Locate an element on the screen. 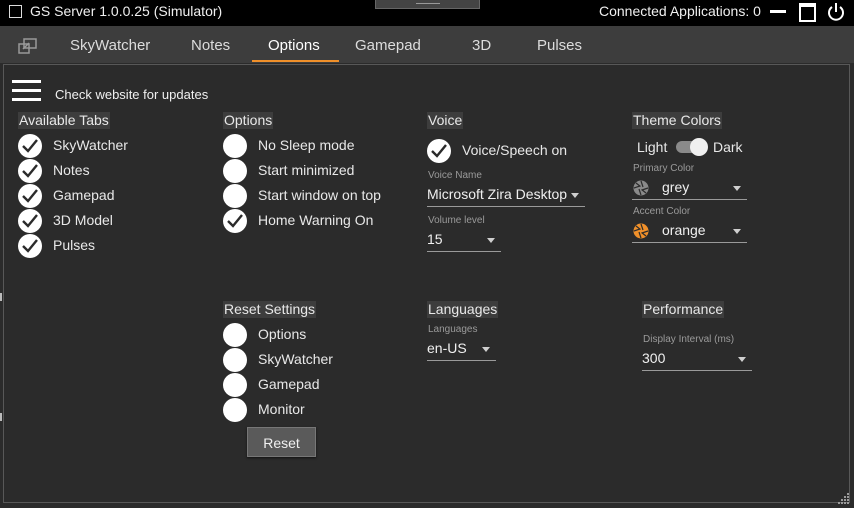 The image size is (854, 508). performance-header: Performance is located at coordinates (683, 309).